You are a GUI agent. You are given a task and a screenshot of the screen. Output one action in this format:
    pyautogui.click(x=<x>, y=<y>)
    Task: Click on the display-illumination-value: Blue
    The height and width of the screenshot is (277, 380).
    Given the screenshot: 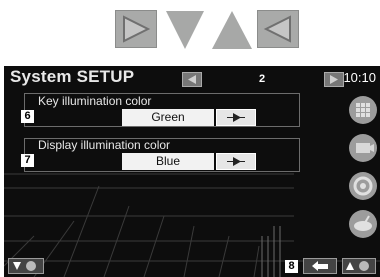 What is the action you would take?
    pyautogui.click(x=168, y=161)
    